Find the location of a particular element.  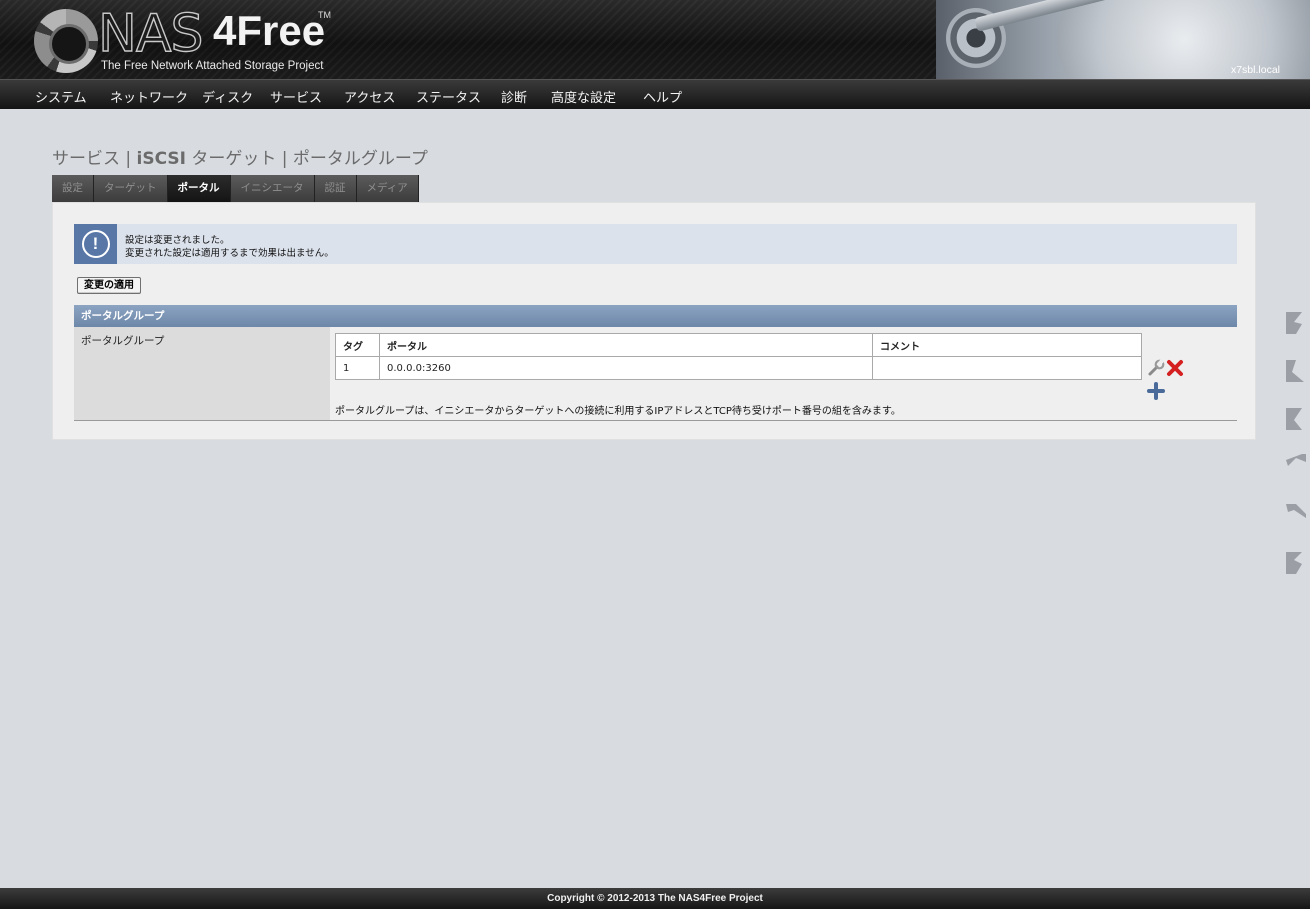

add-plus-icon is located at coordinates (1156, 391).